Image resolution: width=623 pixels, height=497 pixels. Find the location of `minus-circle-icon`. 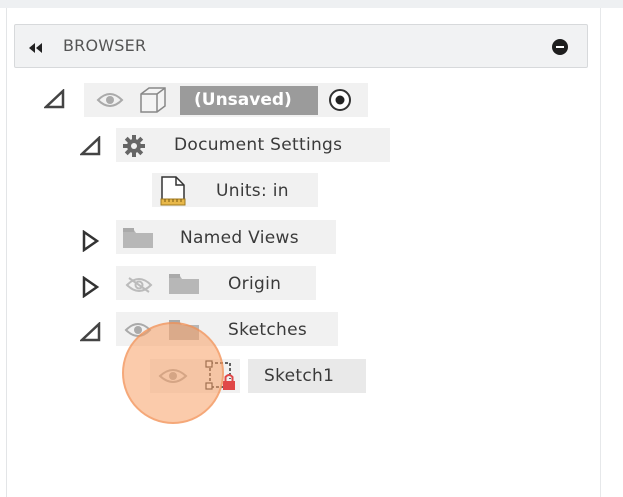

minus-circle-icon is located at coordinates (560, 47).